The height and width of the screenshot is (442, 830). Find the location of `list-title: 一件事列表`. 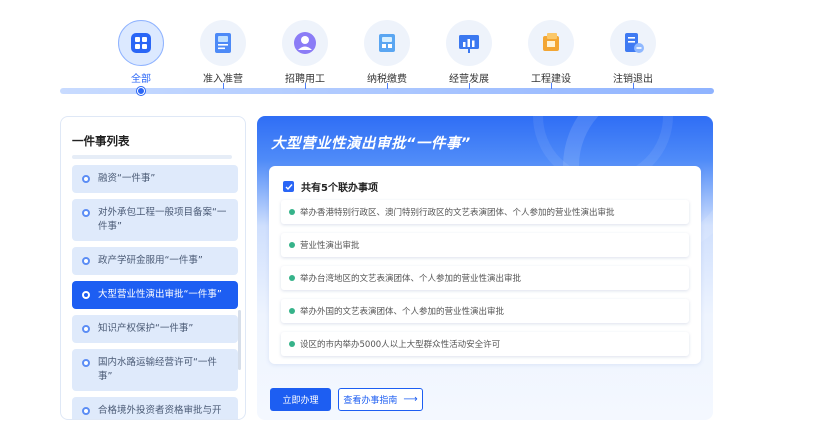

list-title: 一件事列表 is located at coordinates (101, 141).